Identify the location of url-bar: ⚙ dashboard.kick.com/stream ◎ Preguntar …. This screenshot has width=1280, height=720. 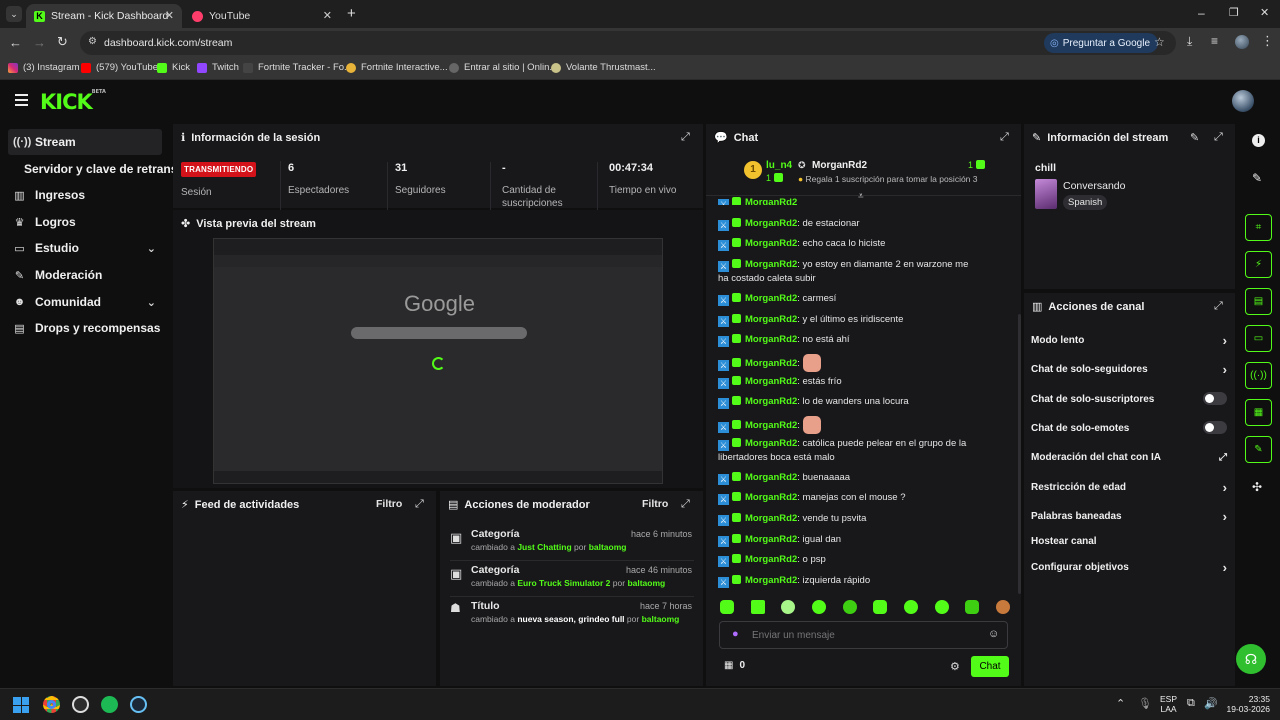
(628, 43).